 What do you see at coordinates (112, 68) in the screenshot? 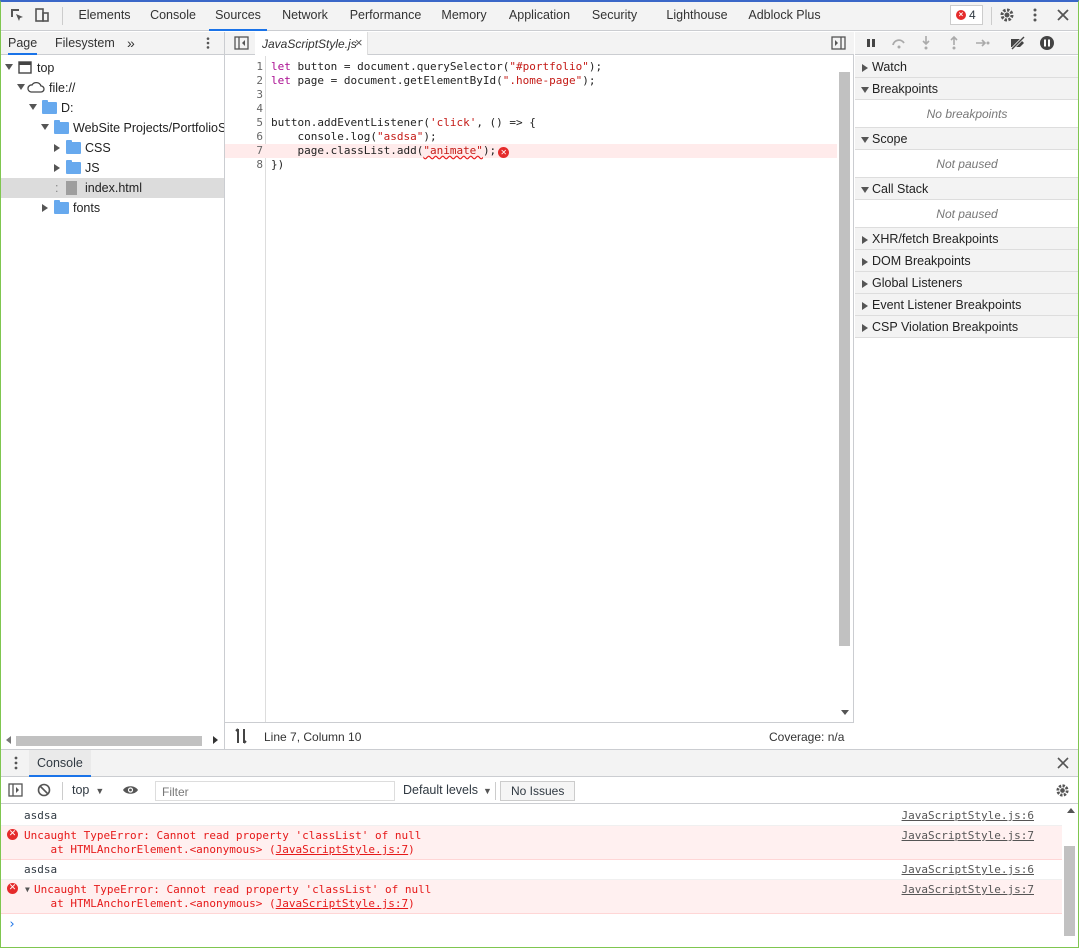
I see `tree-item-top: top` at bounding box center [112, 68].